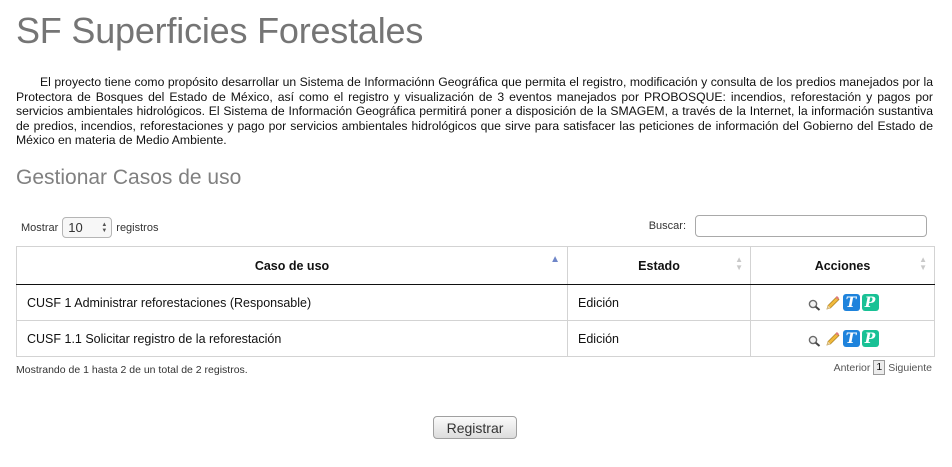 The height and width of the screenshot is (467, 952). What do you see at coordinates (129, 177) in the screenshot?
I see `section-title: Gestionar Casos de uso` at bounding box center [129, 177].